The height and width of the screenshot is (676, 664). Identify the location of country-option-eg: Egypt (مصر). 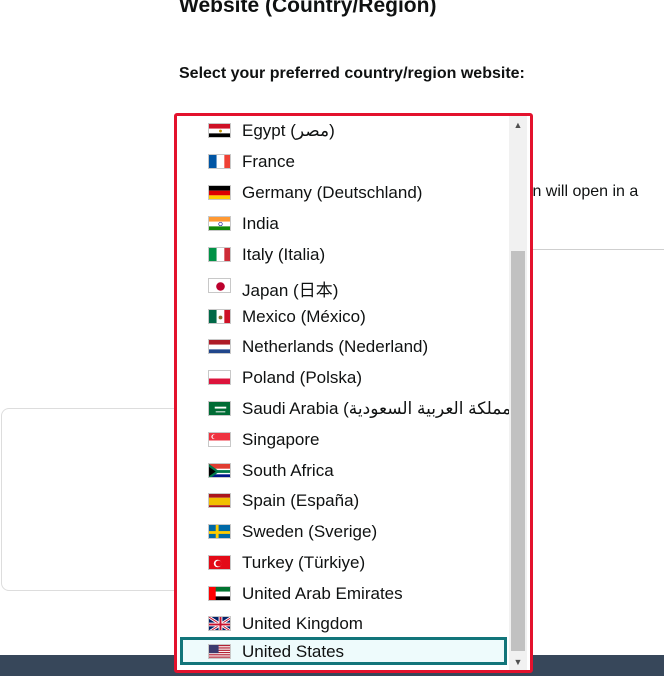
(343, 130).